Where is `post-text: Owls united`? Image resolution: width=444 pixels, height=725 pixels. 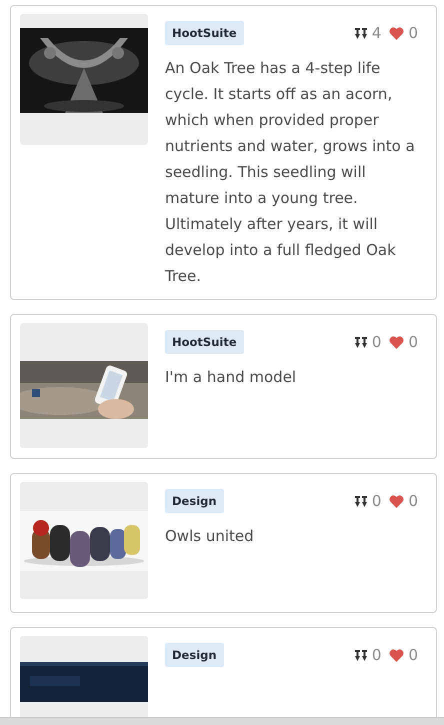
post-text: Owls united is located at coordinates (210, 536).